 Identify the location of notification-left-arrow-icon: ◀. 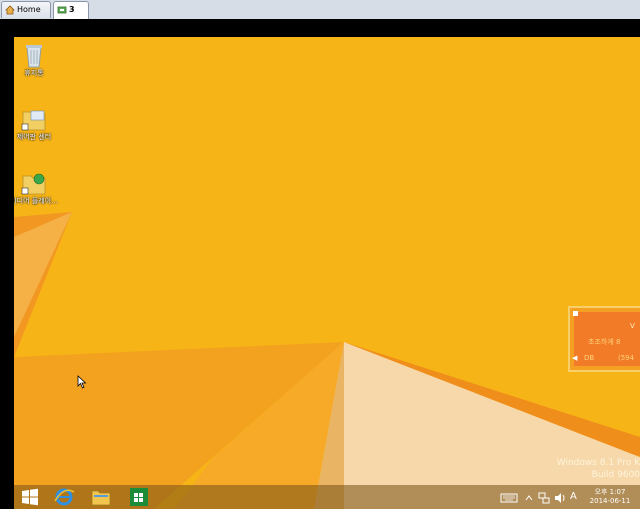
(574, 358).